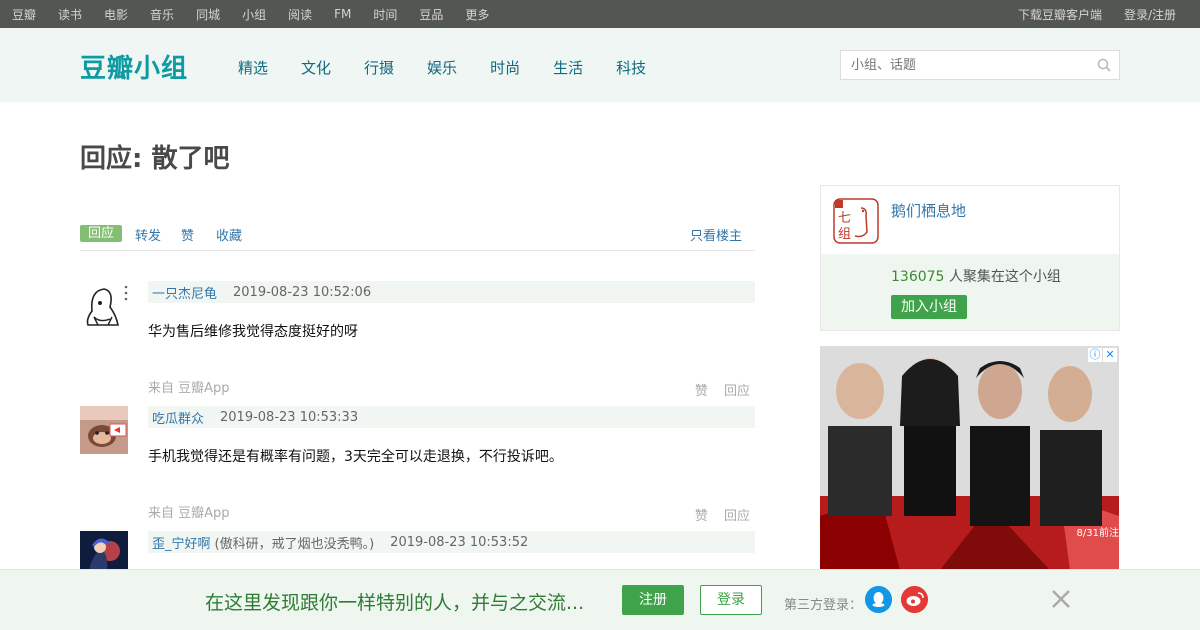 The height and width of the screenshot is (630, 1200). I want to click on member-count-suffix: 人聚集在这个小组, so click(1002, 277).